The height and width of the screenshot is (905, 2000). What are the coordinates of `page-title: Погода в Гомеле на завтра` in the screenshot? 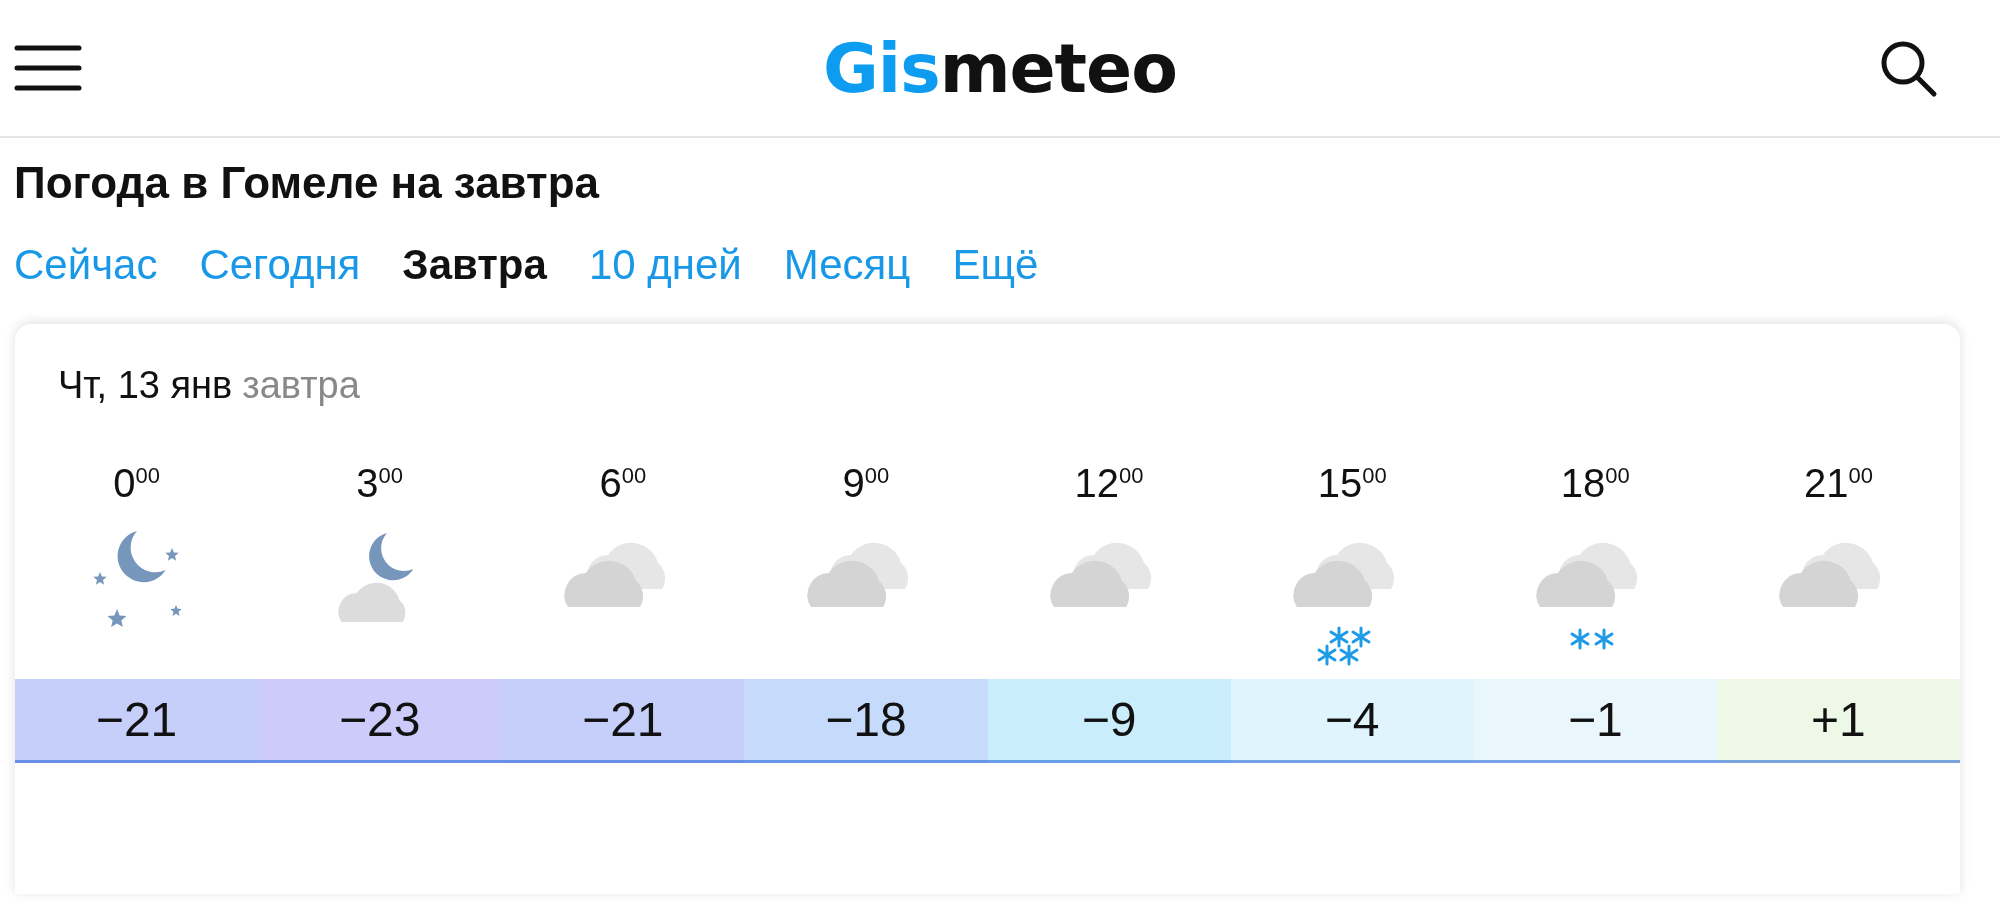 It's located at (307, 183).